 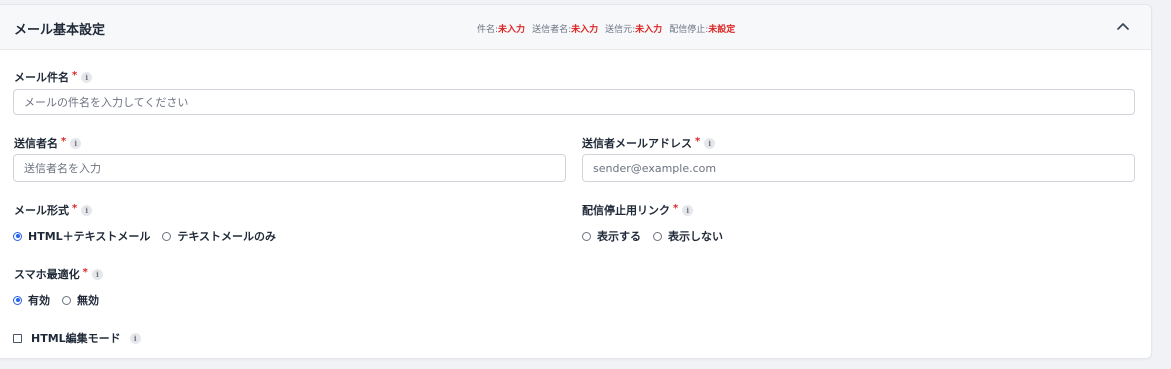 I want to click on radio-option-disabled: 無効, so click(x=80, y=300).